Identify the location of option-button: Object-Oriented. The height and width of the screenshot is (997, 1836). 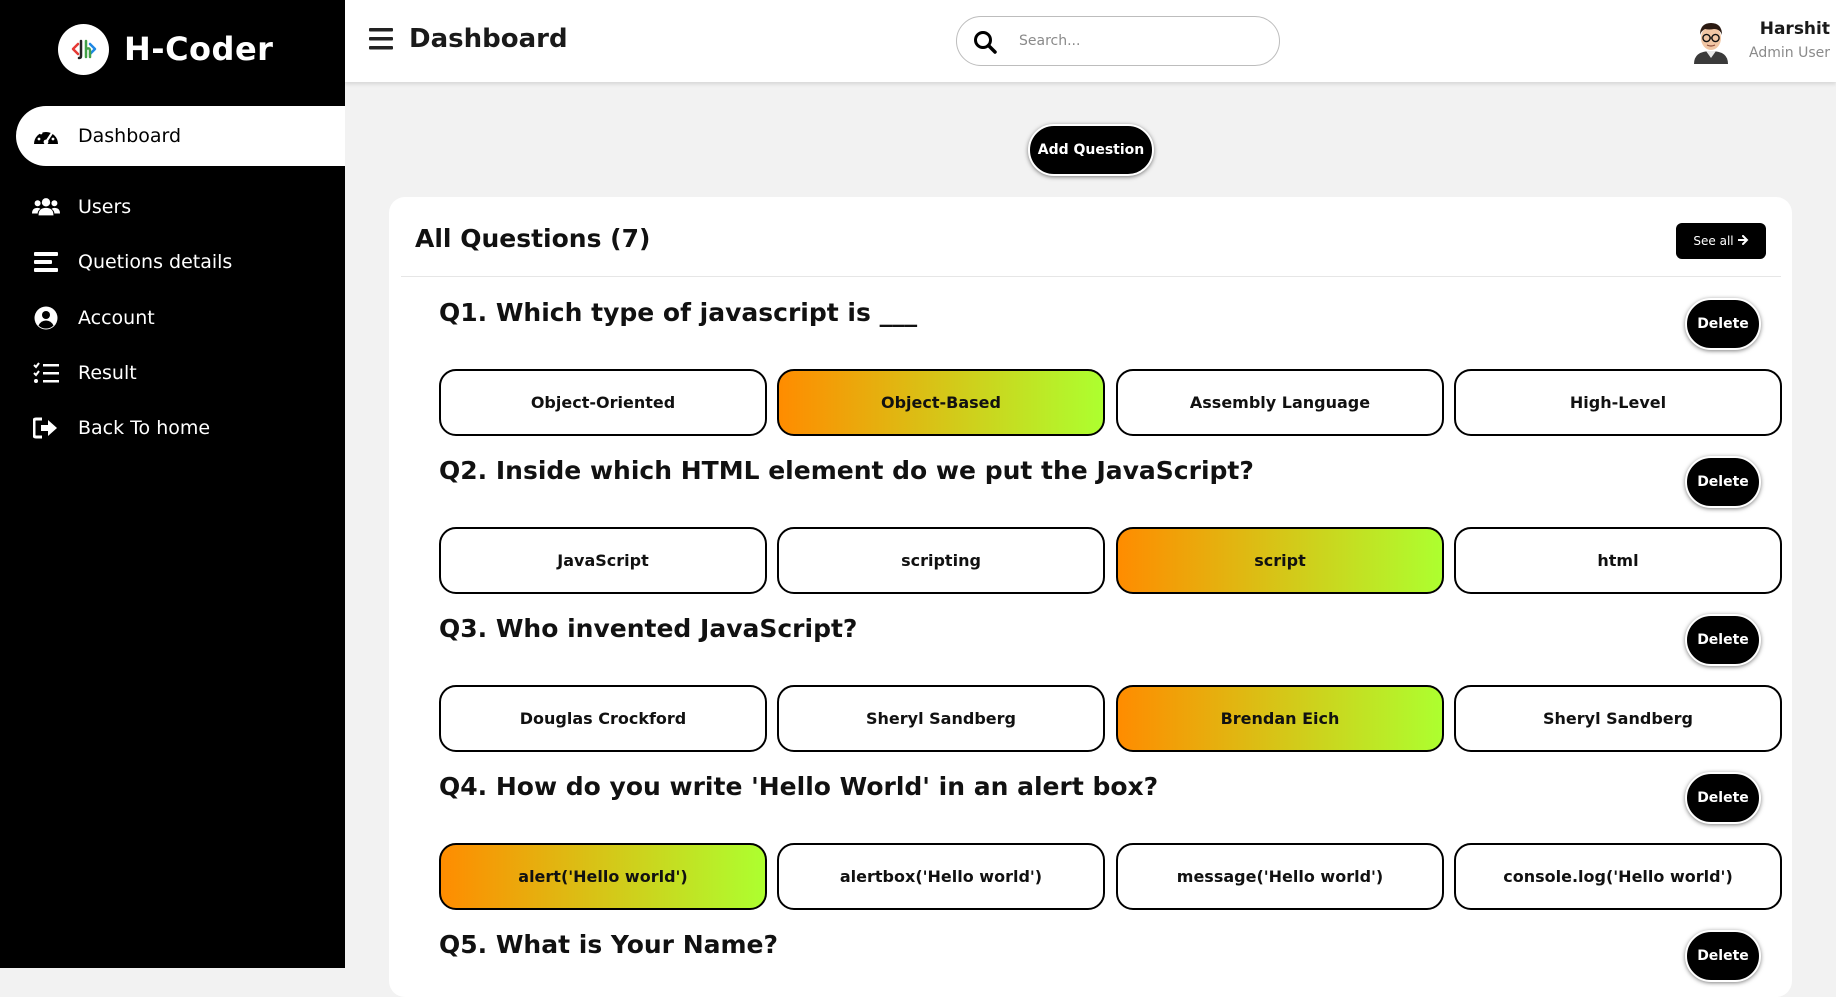
(603, 402).